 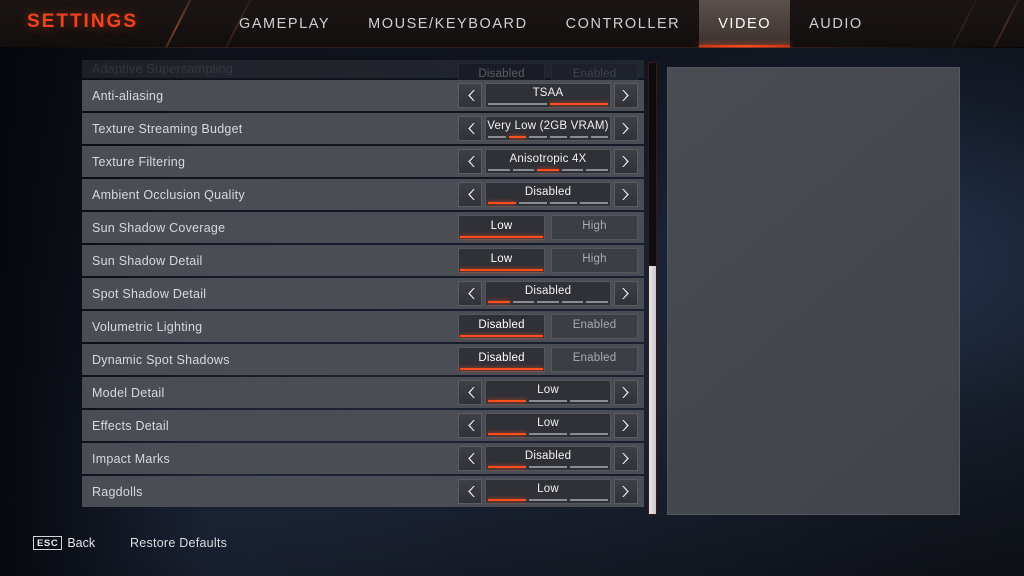 I want to click on settings-row: Ragdolls Low, so click(x=363, y=491).